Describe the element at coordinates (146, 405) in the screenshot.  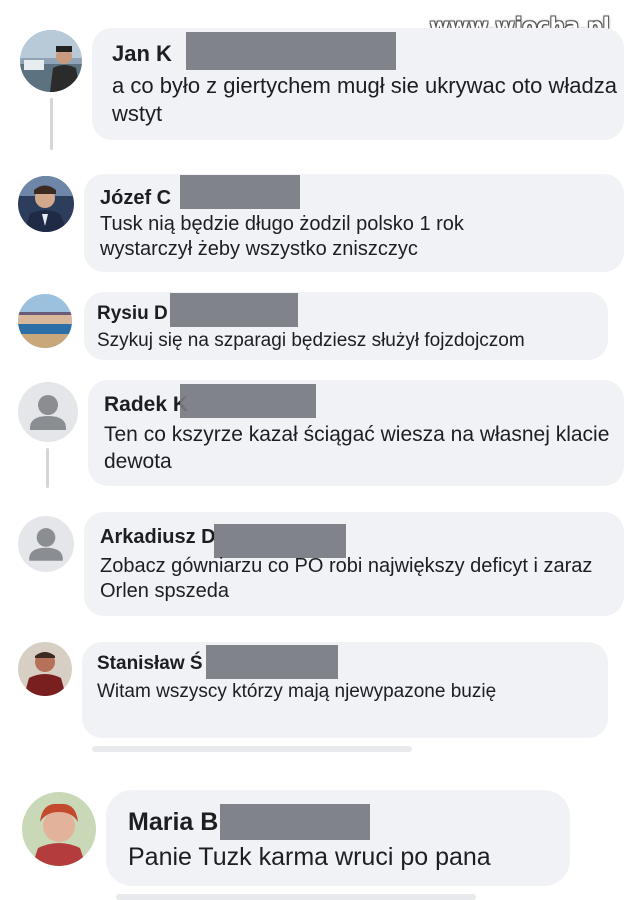
I see `comment-author: Radek K` at that location.